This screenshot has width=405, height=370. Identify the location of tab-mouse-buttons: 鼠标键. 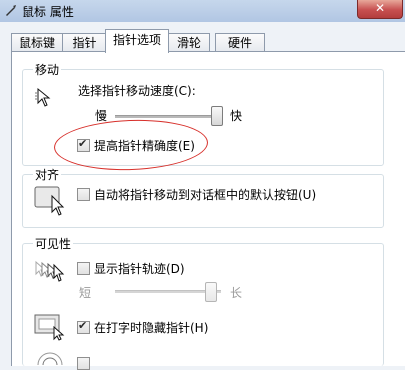
(37, 42).